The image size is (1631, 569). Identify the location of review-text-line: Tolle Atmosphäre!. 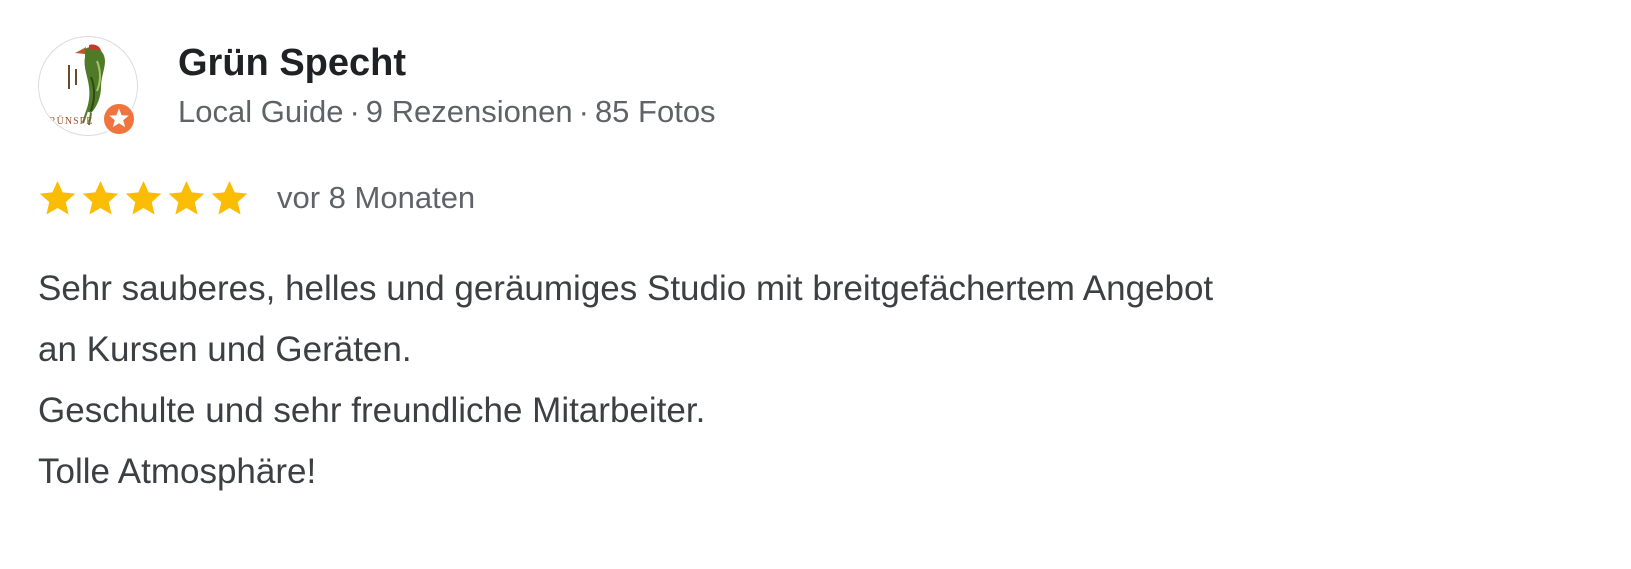
(177, 471).